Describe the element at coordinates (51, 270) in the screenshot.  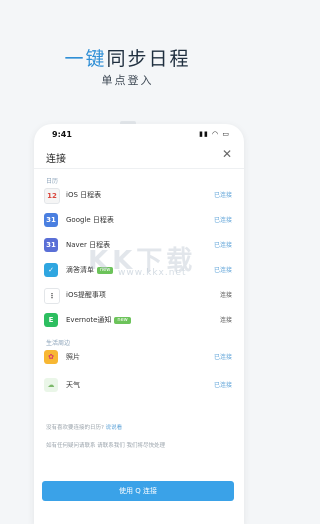
I see `app-icon: ✓` at that location.